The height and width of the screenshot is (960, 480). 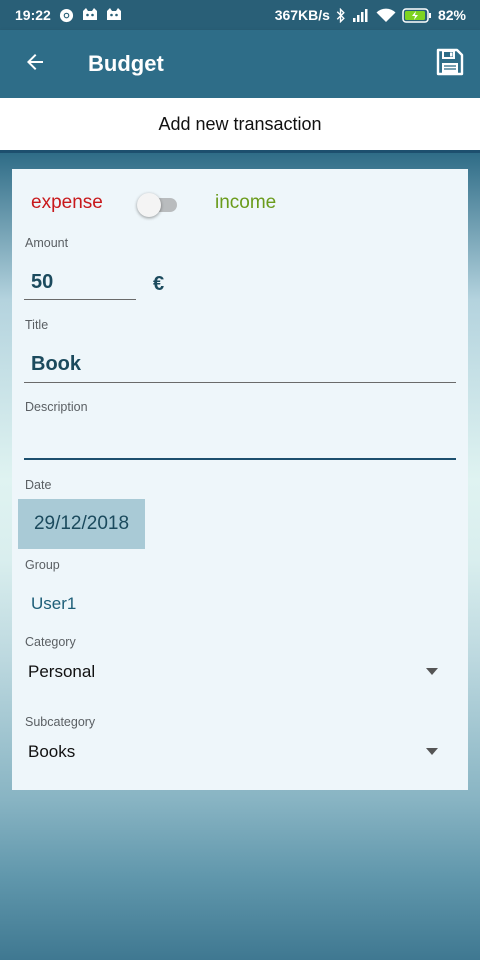 What do you see at coordinates (159, 284) in the screenshot?
I see `currency-symbol: €` at bounding box center [159, 284].